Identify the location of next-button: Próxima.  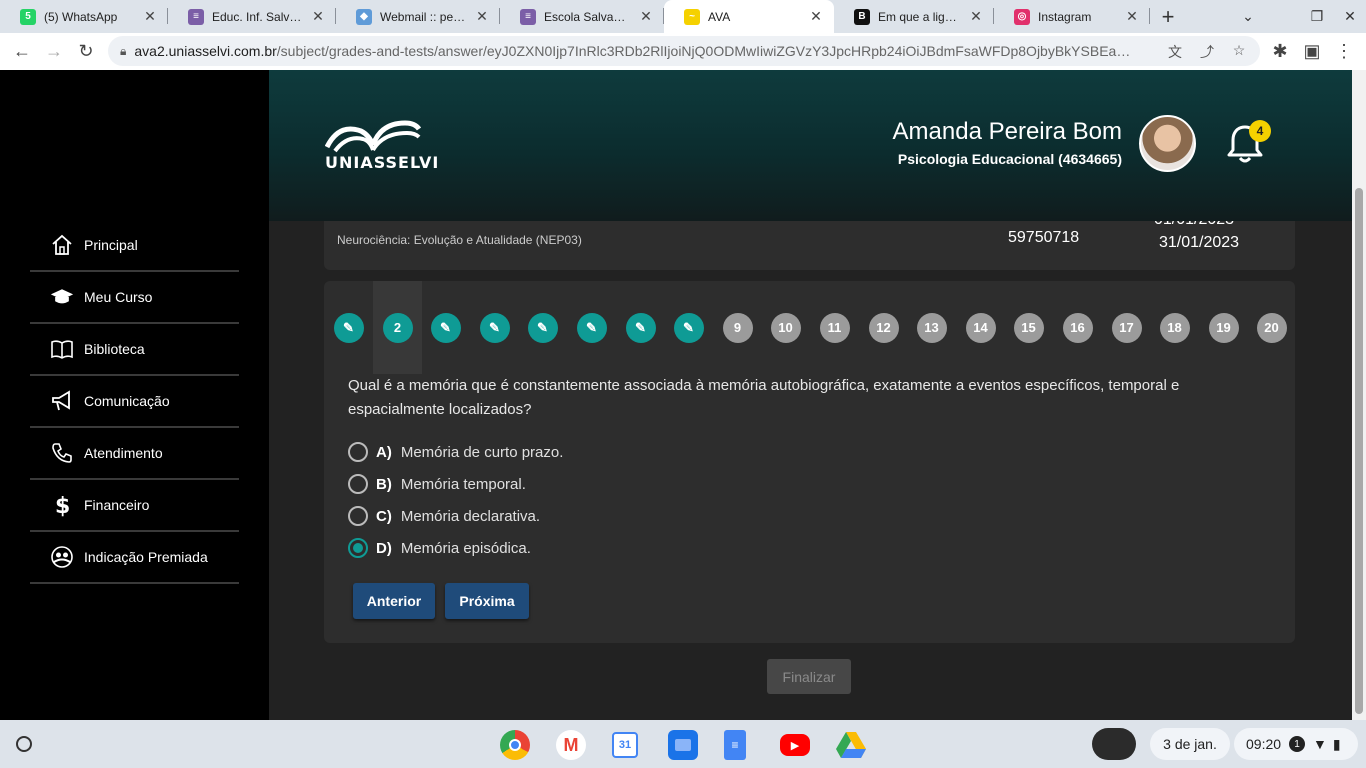
(487, 601).